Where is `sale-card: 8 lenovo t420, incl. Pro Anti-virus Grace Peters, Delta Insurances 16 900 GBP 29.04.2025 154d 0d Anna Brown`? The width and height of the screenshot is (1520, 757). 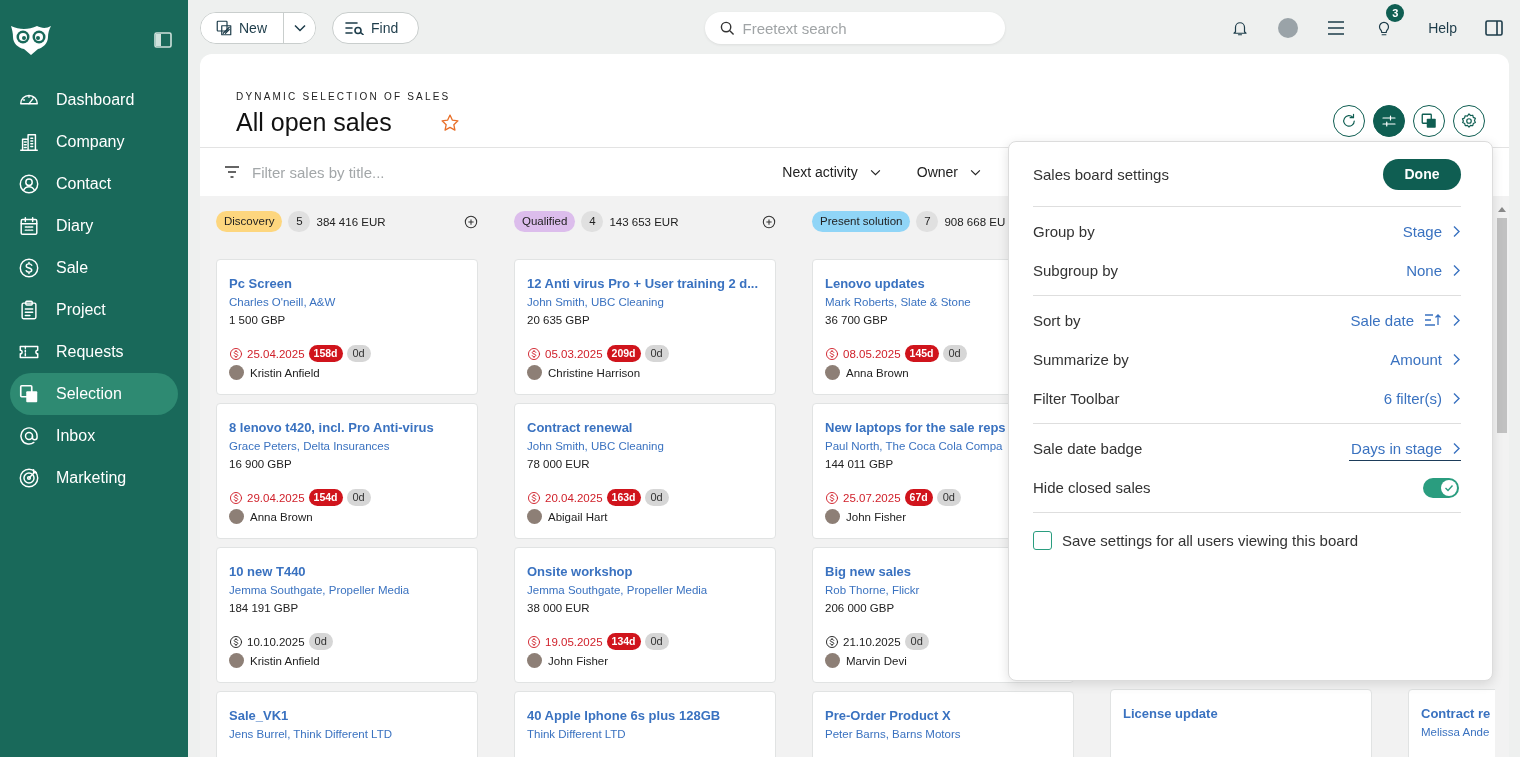
sale-card: 8 lenovo t420, incl. Pro Anti-virus Grace Peters, Delta Insurances 16 900 GBP 29.04.2025 154d 0d Anna Brown is located at coordinates (347, 471).